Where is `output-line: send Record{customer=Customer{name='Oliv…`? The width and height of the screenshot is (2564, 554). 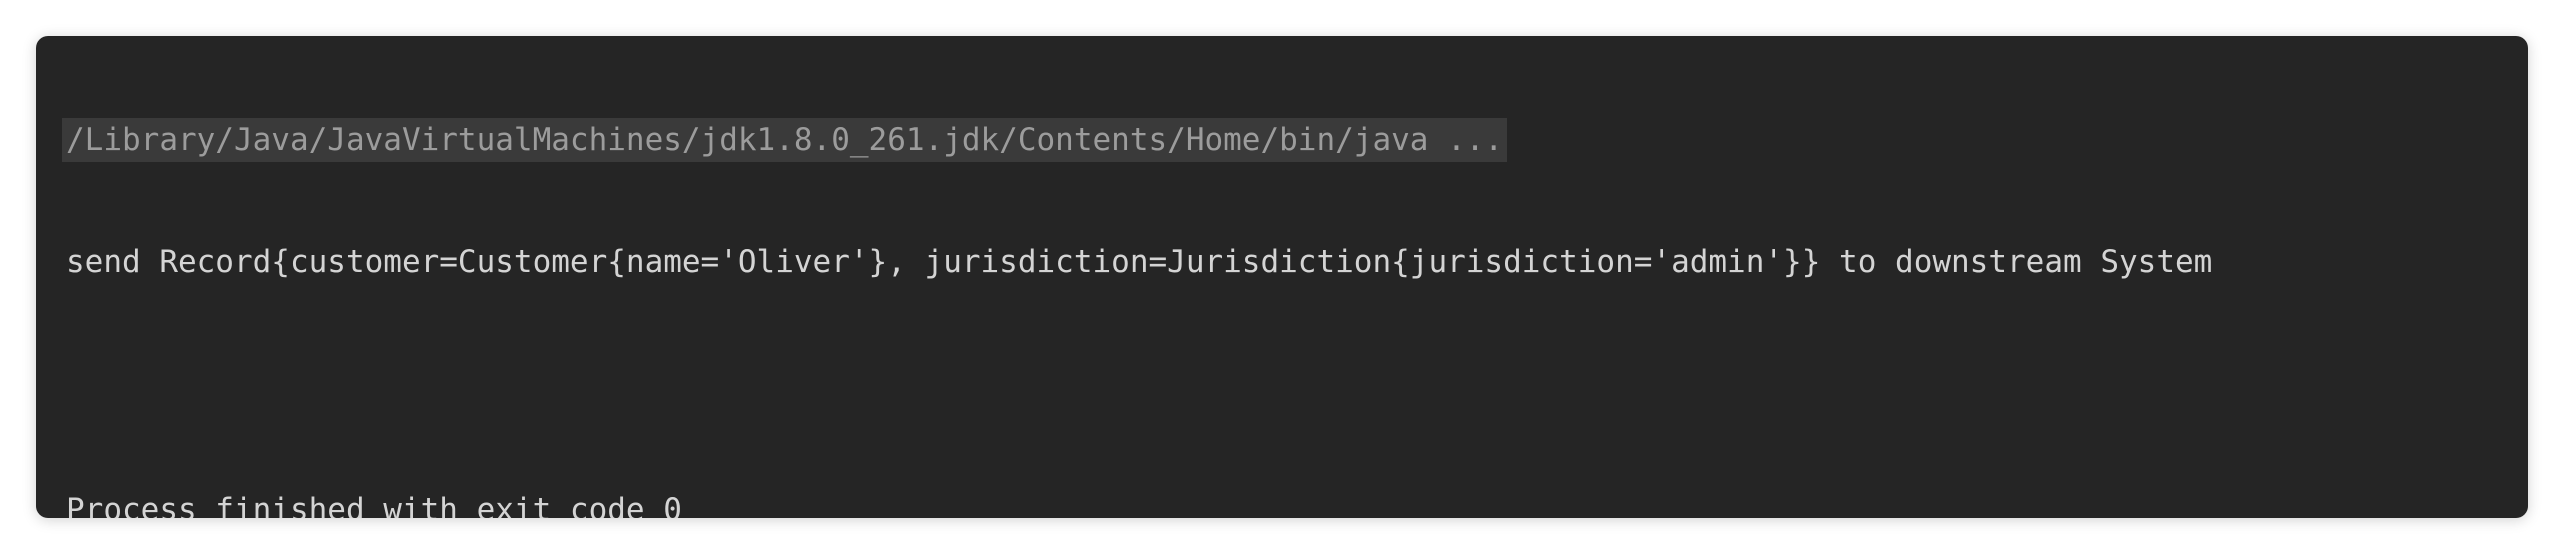 output-line: send Record{customer=Customer{name='Oliv… is located at coordinates (1139, 262).